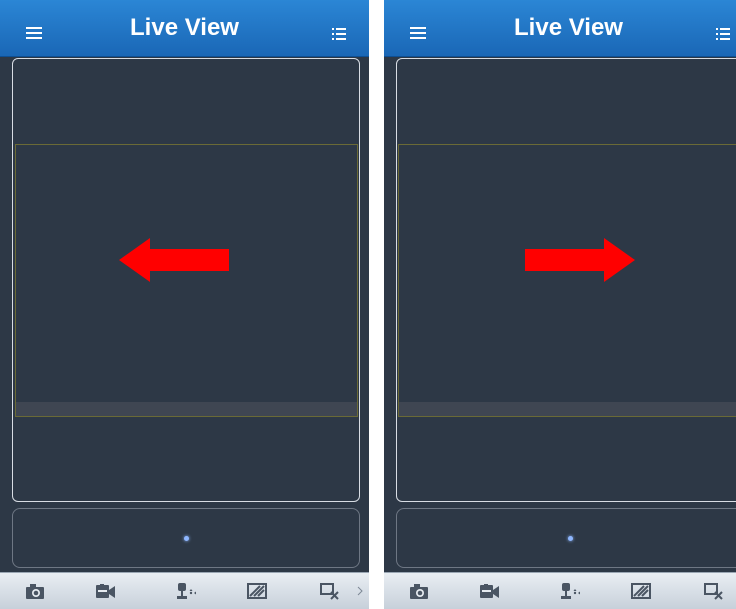 Image resolution: width=736 pixels, height=609 pixels. I want to click on chevron-right-icon, so click(360, 591).